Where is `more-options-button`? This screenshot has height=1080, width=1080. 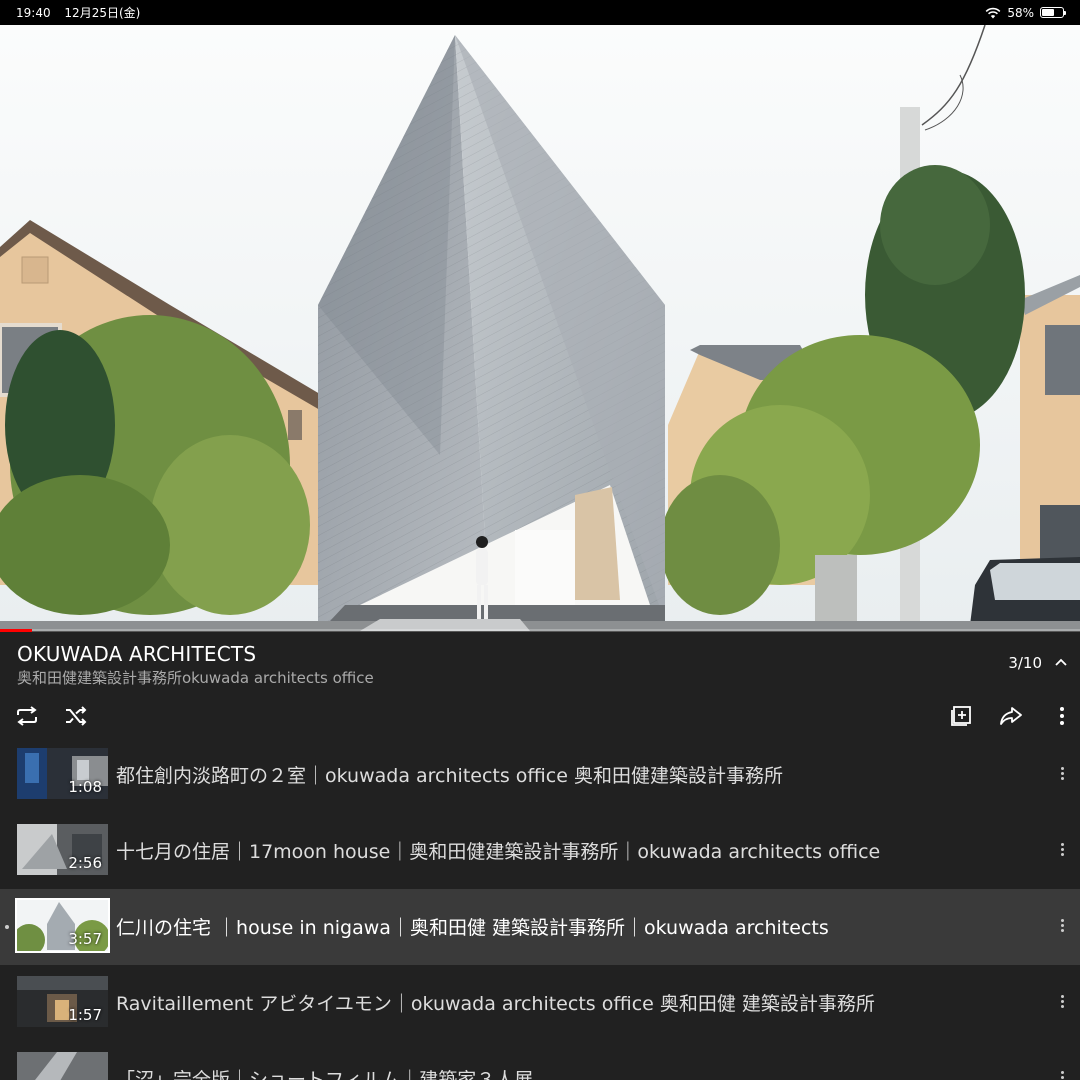 more-options-button is located at coordinates (1062, 716).